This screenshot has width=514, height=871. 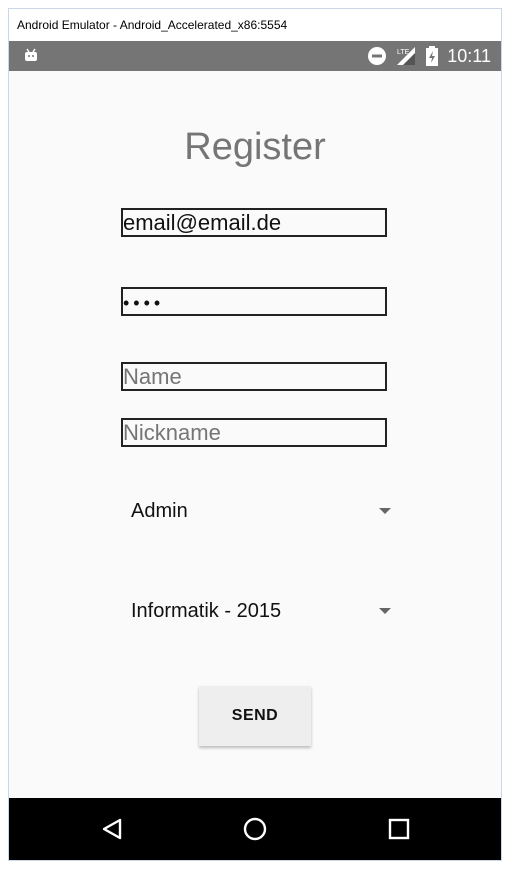 What do you see at coordinates (206, 610) in the screenshot?
I see `course-selected: Informatik - 2015` at bounding box center [206, 610].